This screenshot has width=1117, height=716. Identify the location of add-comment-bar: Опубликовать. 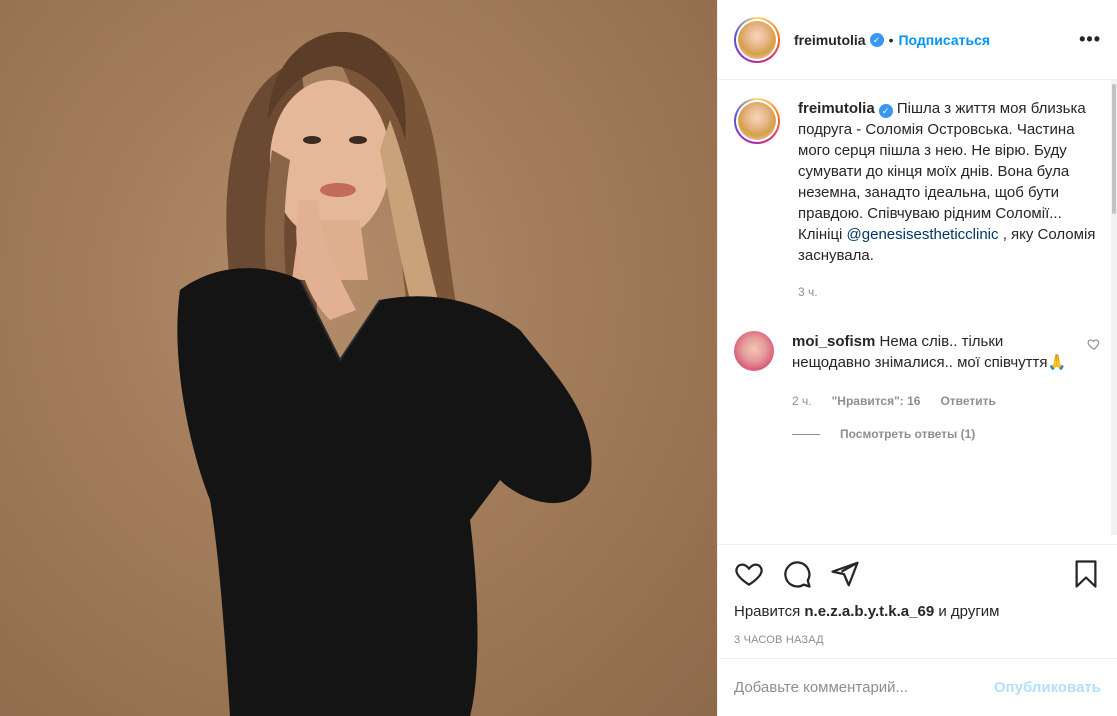
(917, 687).